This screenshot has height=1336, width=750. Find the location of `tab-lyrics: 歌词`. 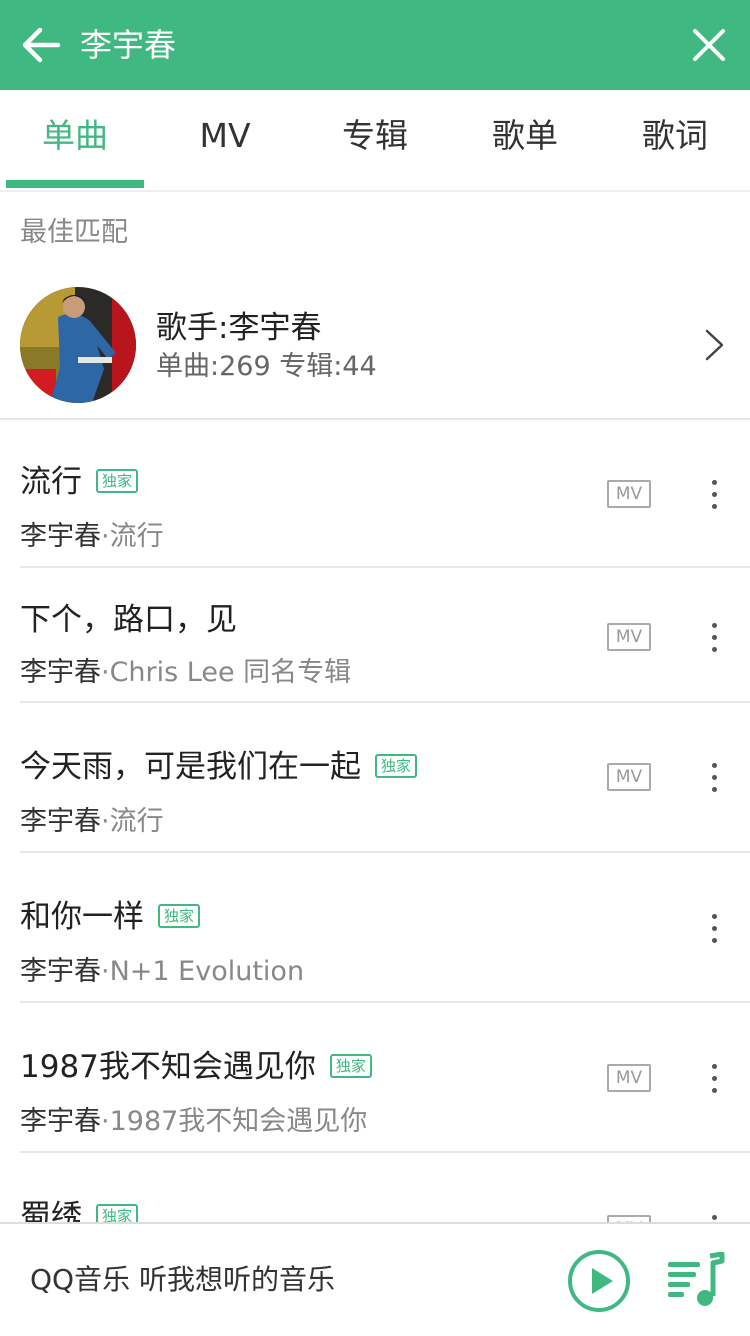

tab-lyrics: 歌词 is located at coordinates (675, 140).